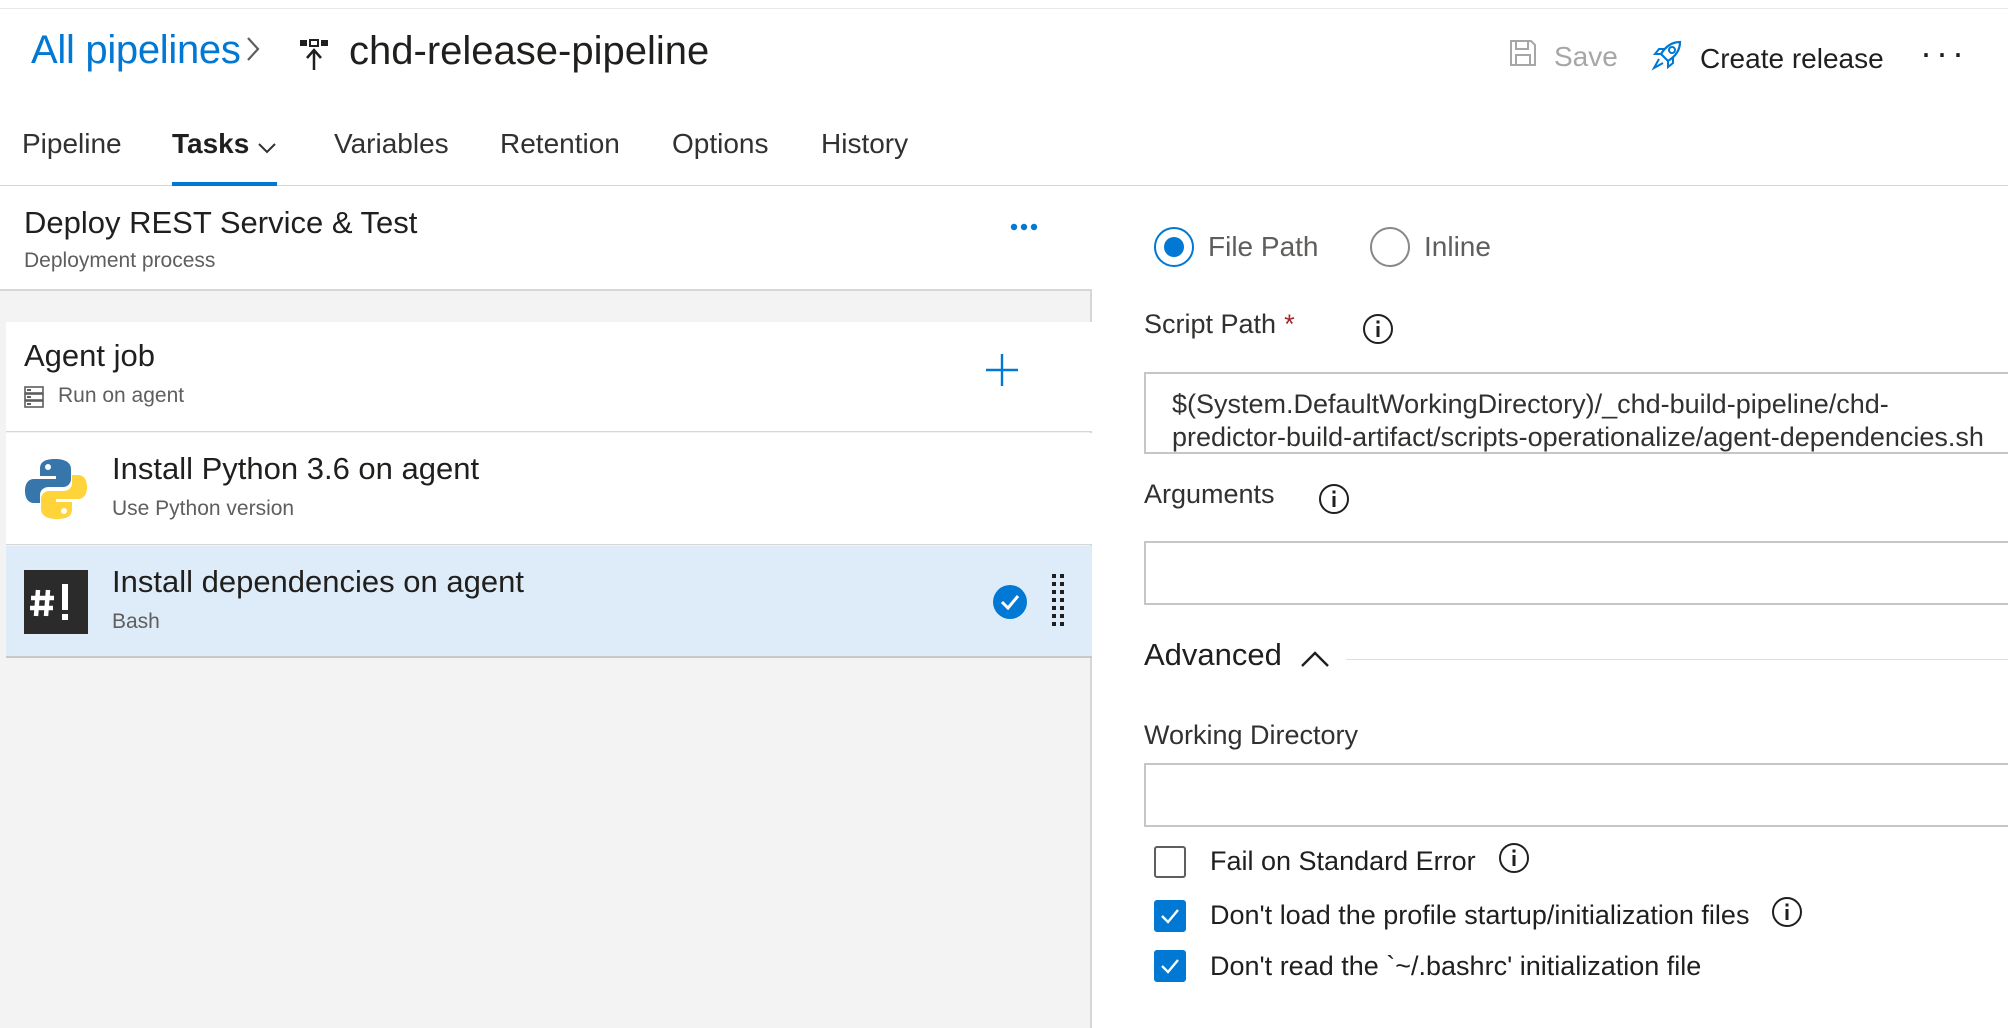 The width and height of the screenshot is (2008, 1028). Describe the element at coordinates (1677, 659) in the screenshot. I see `section-divider` at that location.